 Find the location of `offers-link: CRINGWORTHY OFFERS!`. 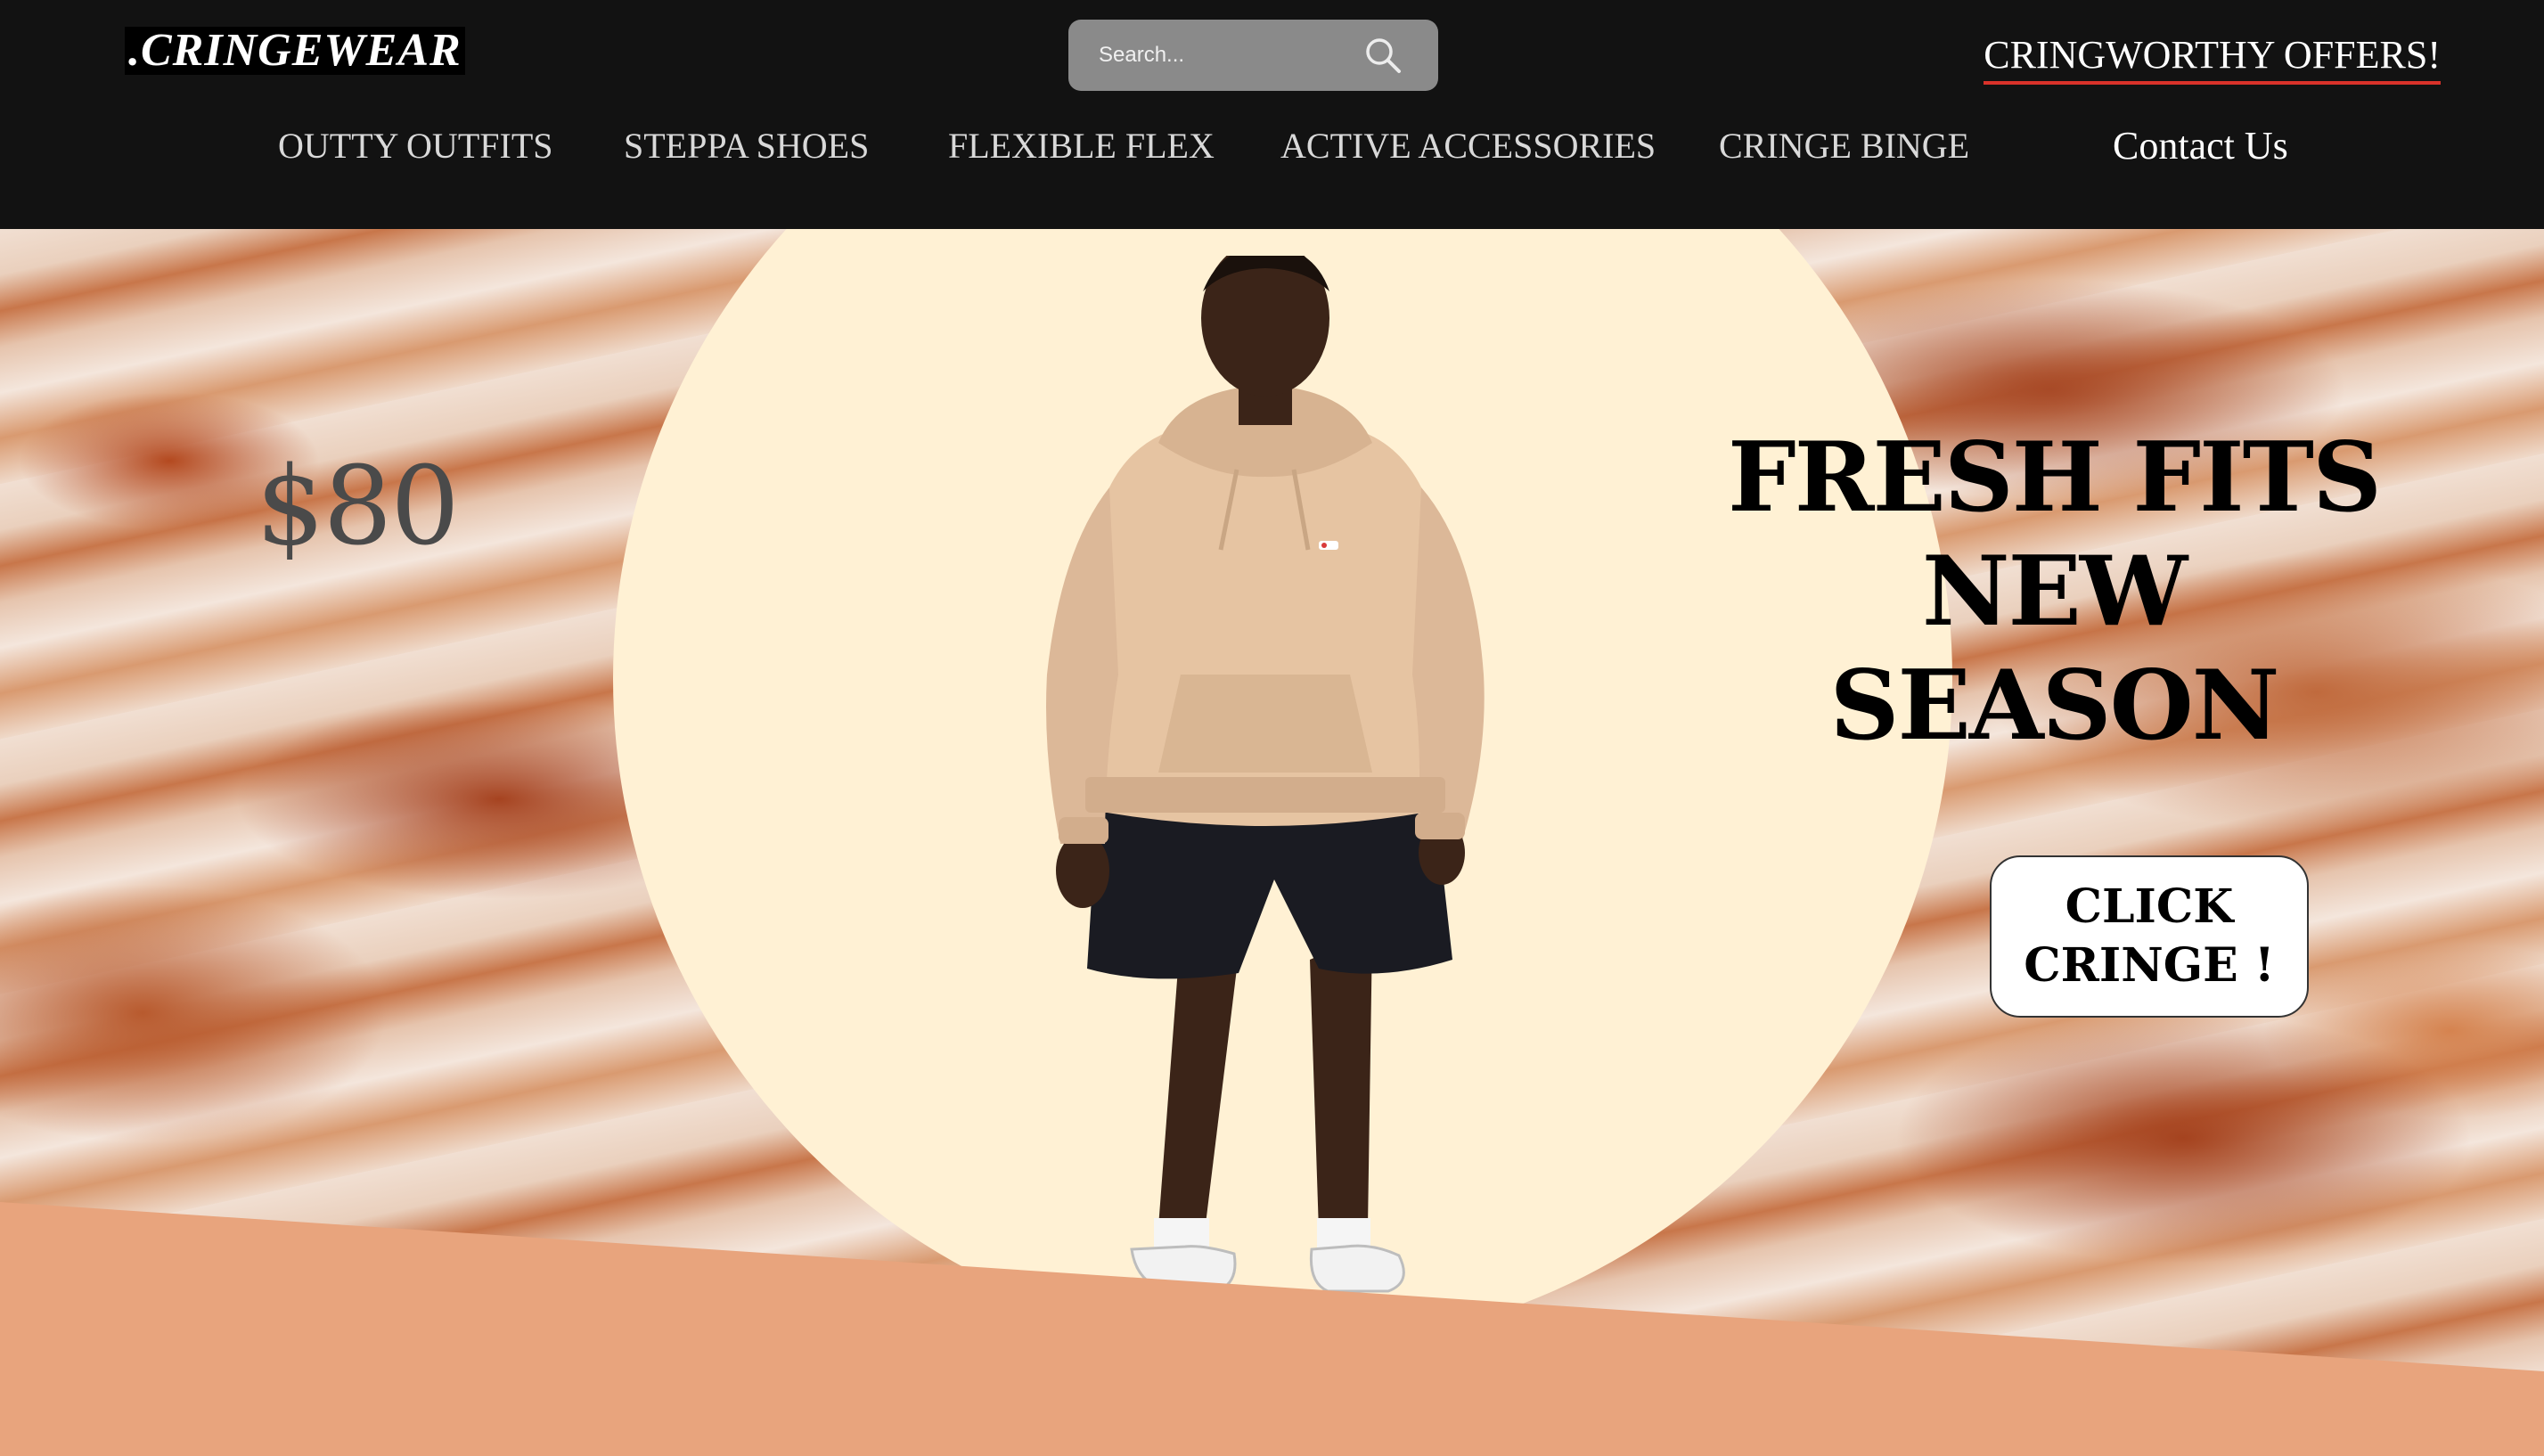

offers-link: CRINGWORTHY OFFERS! is located at coordinates (2212, 58).